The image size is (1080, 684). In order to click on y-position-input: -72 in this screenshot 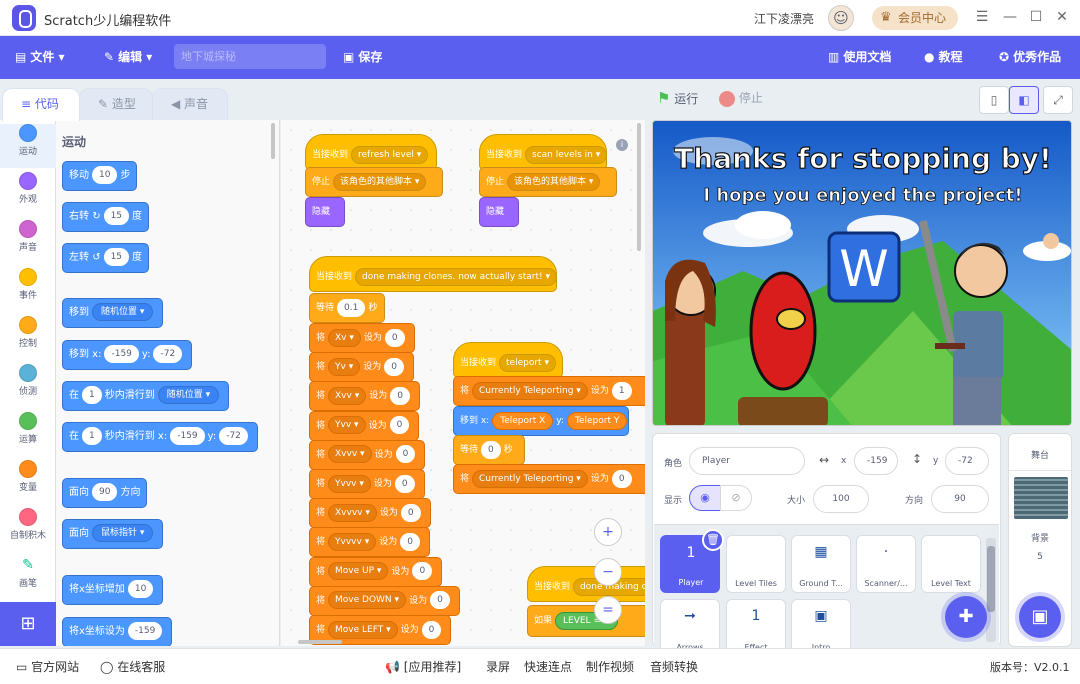, I will do `click(967, 461)`.